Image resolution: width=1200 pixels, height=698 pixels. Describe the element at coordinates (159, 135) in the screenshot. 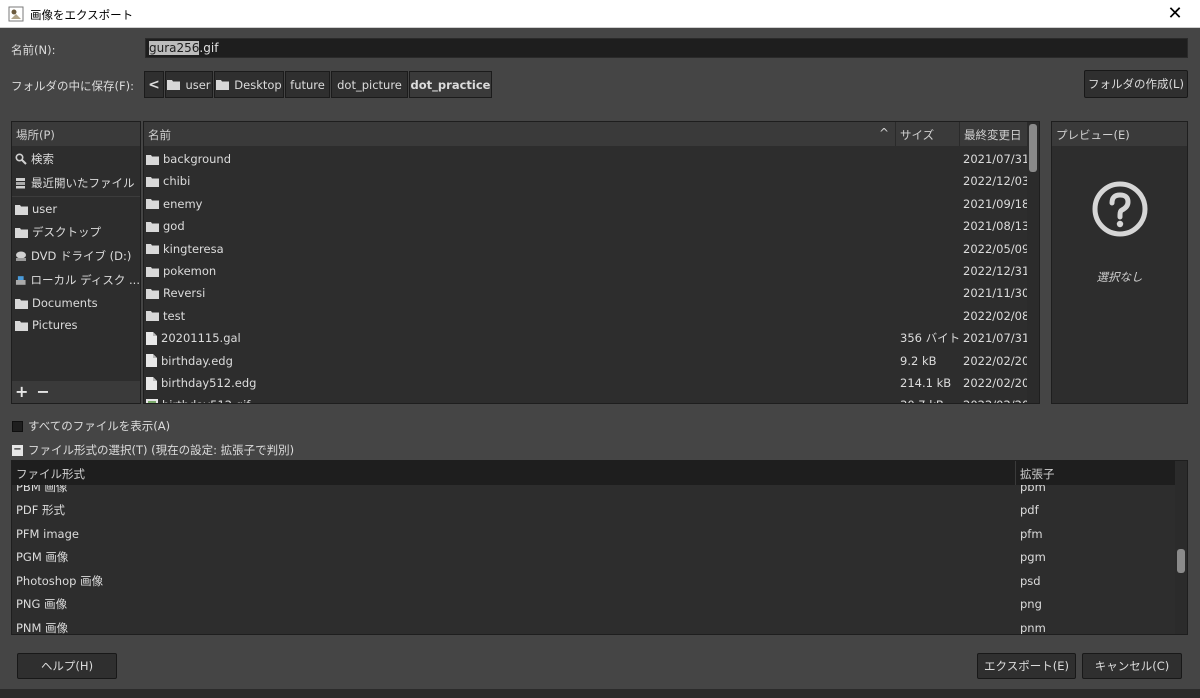

I see `column-name-label: 名前` at that location.